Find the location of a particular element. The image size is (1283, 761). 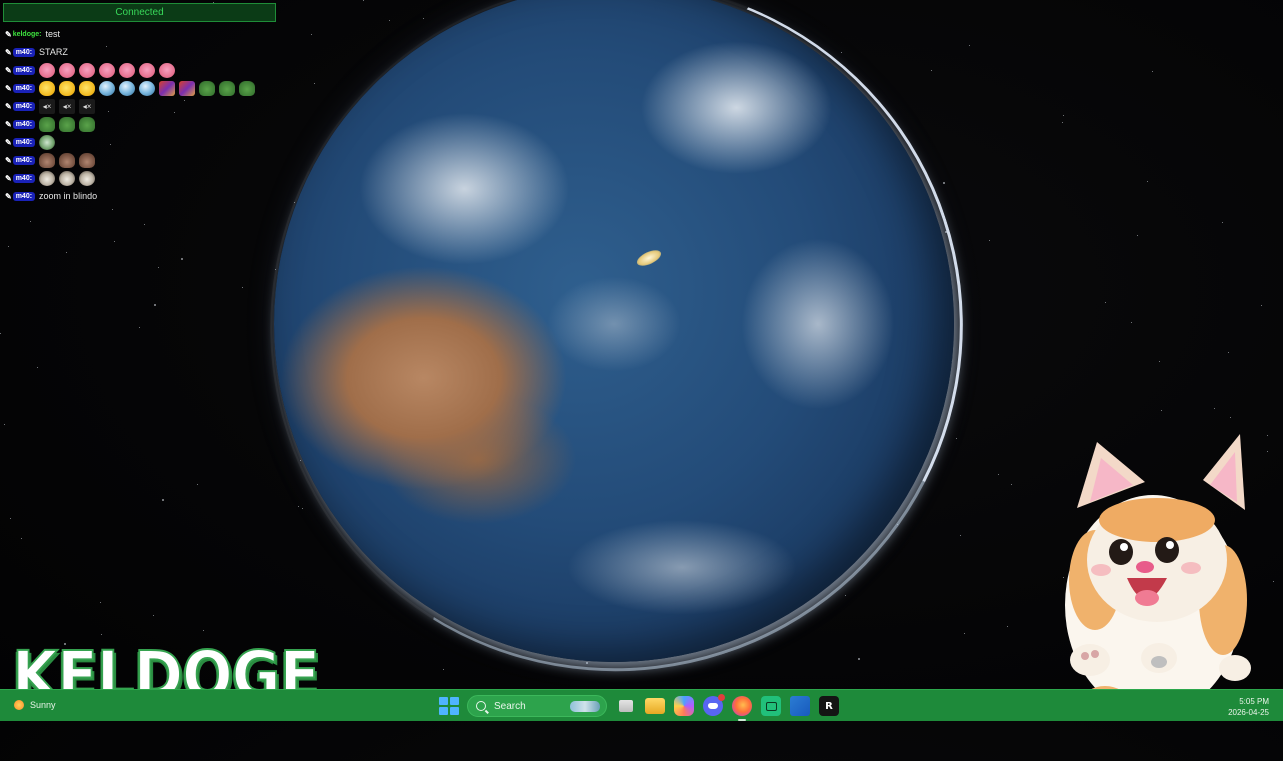

mix-emote is located at coordinates (167, 88).